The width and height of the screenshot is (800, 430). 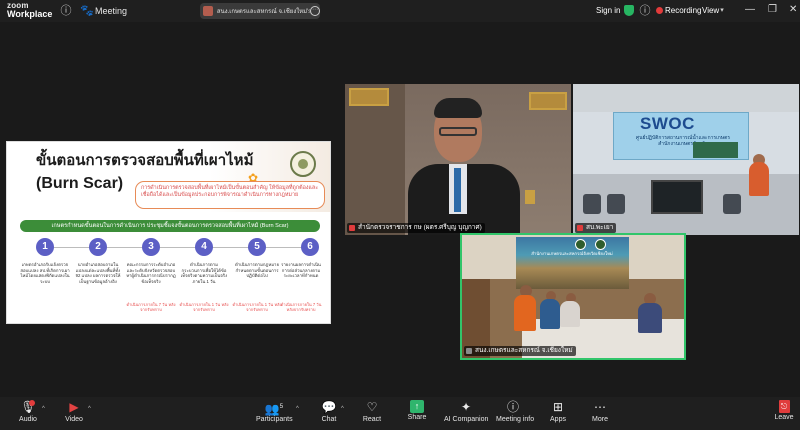 I want to click on participant-name: สำนักตรวจราชการ กษ (ผตร.ศรีบุญ บุญกาศ), so click(x=420, y=227).